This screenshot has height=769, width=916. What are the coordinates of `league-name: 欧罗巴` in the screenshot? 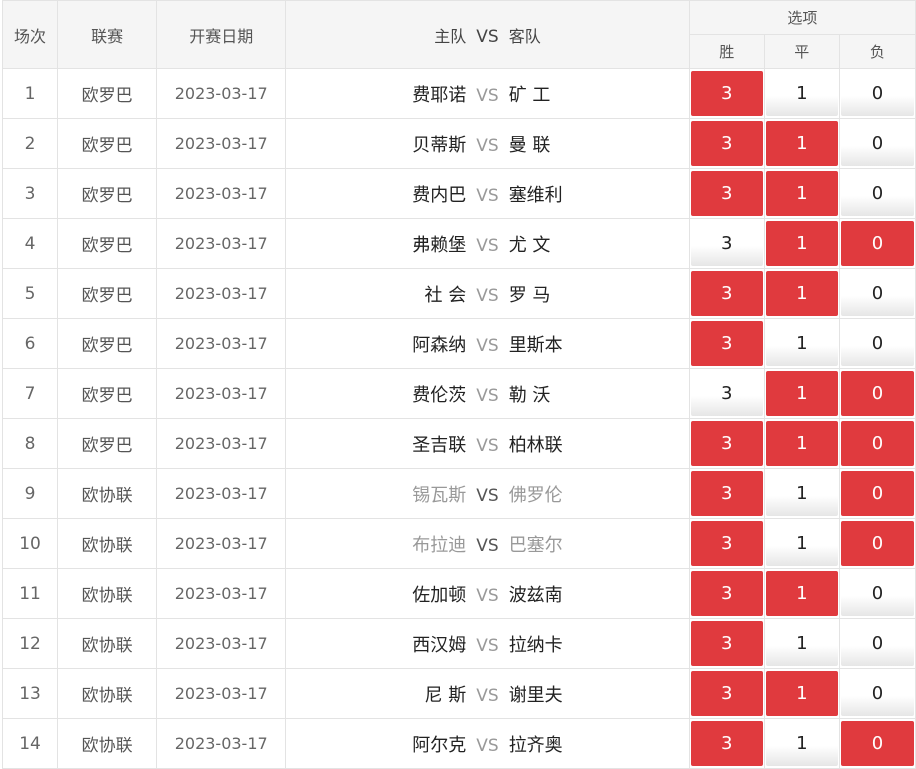 It's located at (107, 293).